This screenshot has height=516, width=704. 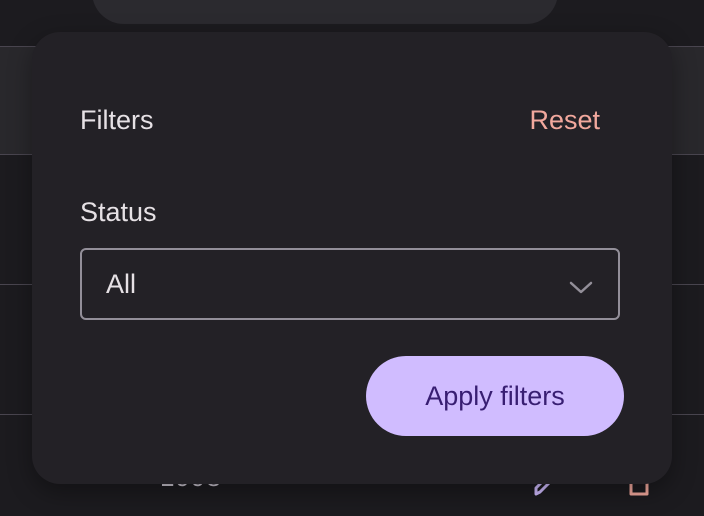 I want to click on apply-filters-button: Apply filters, so click(x=495, y=396).